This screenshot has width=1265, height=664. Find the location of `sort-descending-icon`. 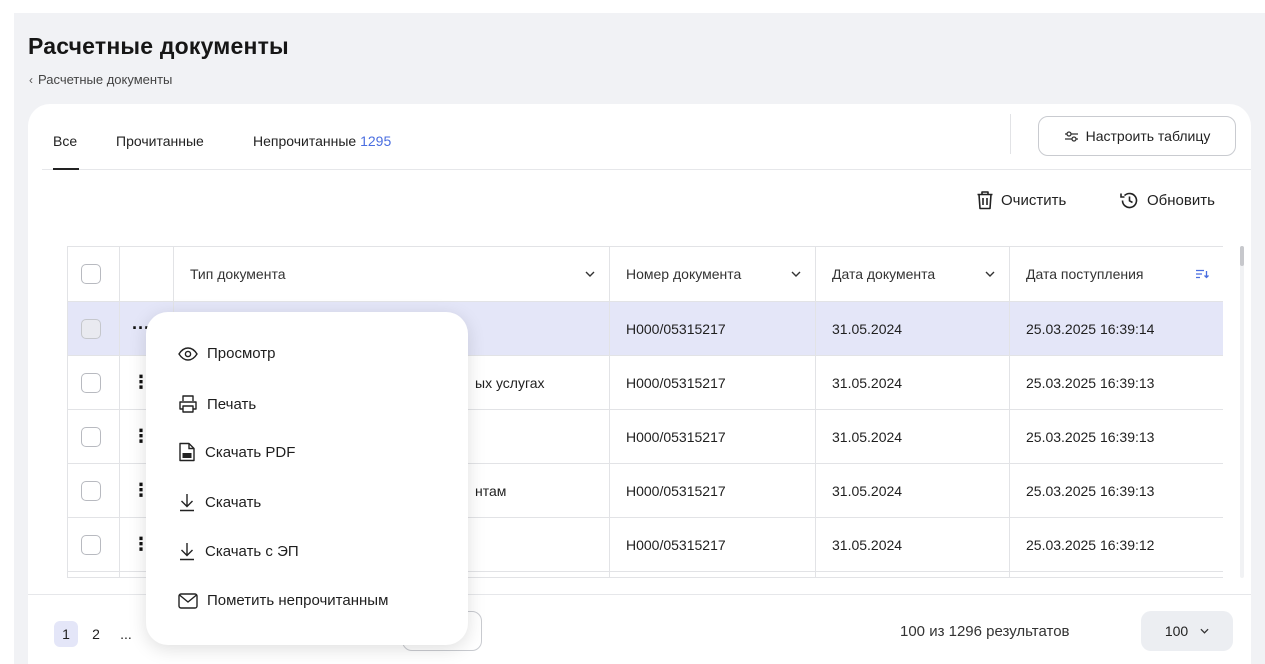

sort-descending-icon is located at coordinates (1202, 274).